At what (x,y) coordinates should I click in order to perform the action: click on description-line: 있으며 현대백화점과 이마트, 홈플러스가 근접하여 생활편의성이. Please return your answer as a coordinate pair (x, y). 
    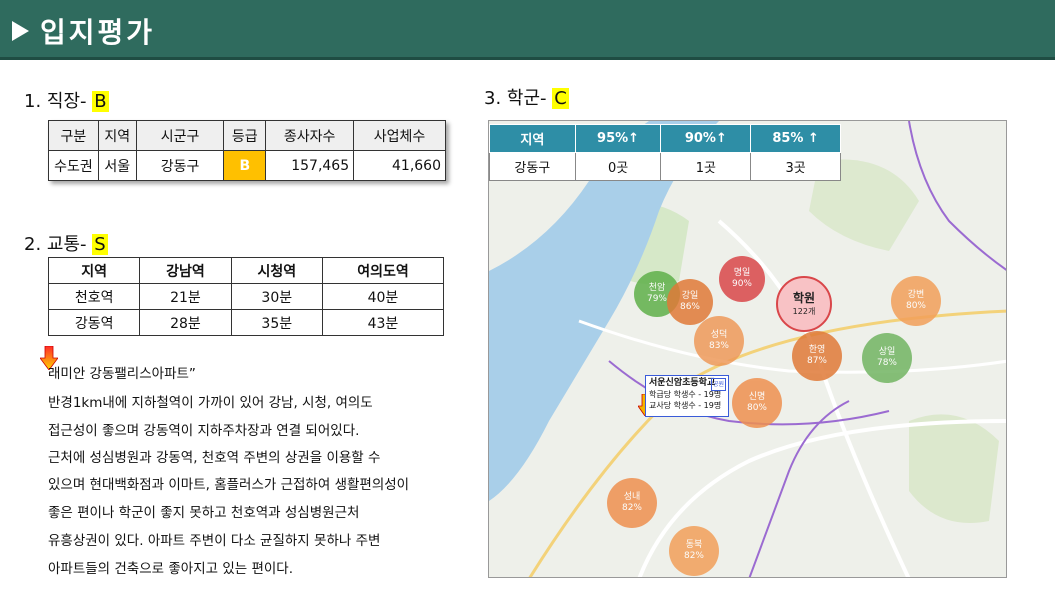
    Looking at the image, I should click on (229, 485).